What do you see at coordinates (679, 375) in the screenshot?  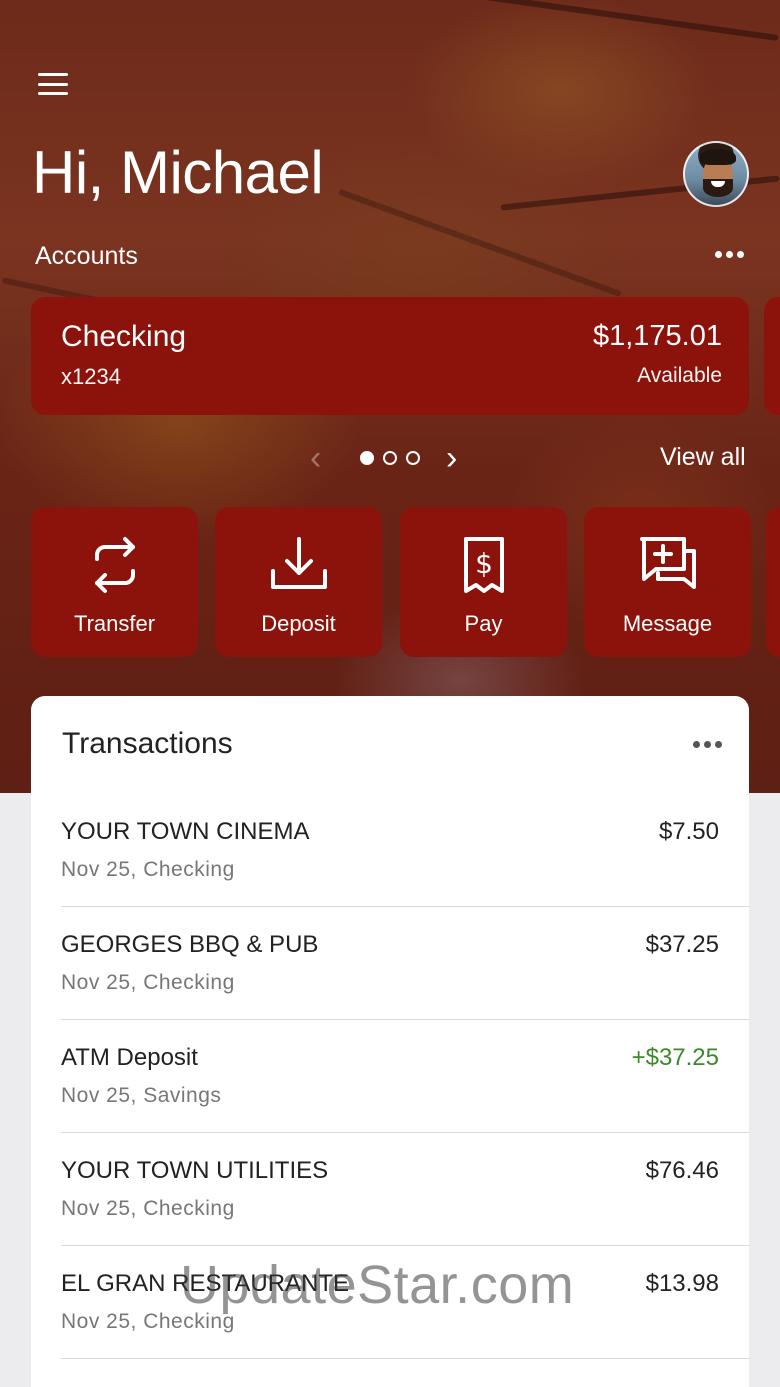 I see `account-balance-label: Available` at bounding box center [679, 375].